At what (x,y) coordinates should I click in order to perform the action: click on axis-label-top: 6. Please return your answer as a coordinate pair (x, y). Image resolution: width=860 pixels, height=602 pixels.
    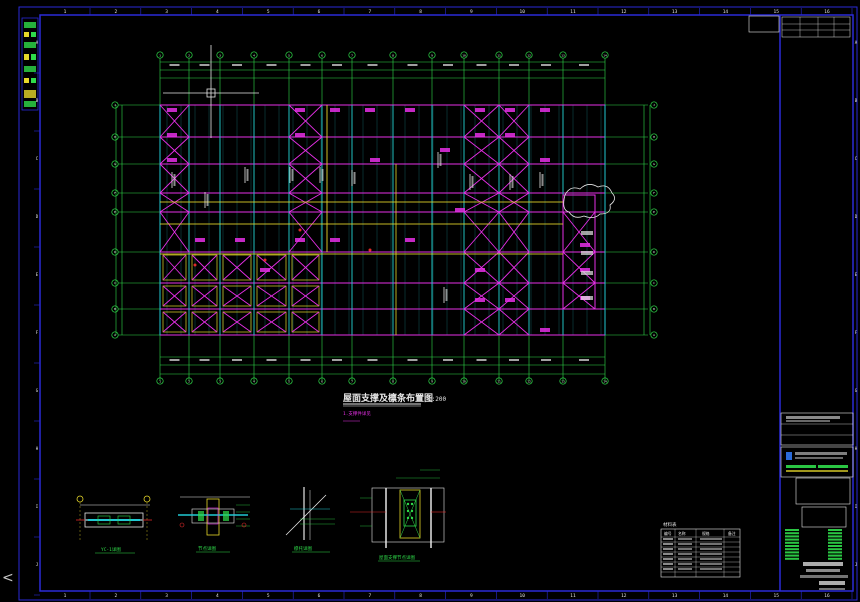
    Looking at the image, I should click on (322, 56).